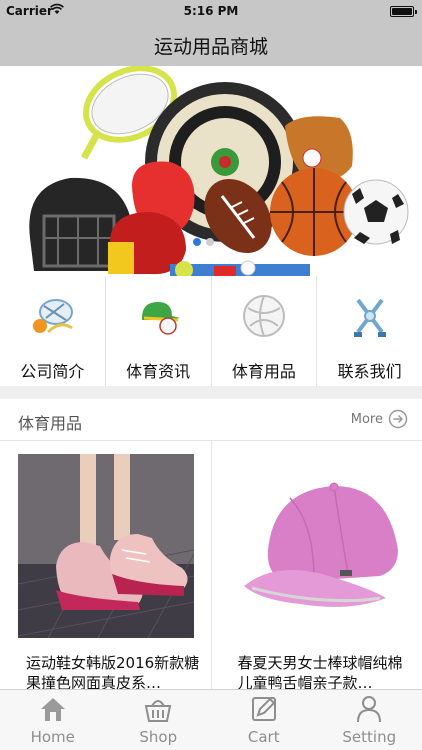  I want to click on quick-nav-contact-us: 联系我们, so click(369, 331).